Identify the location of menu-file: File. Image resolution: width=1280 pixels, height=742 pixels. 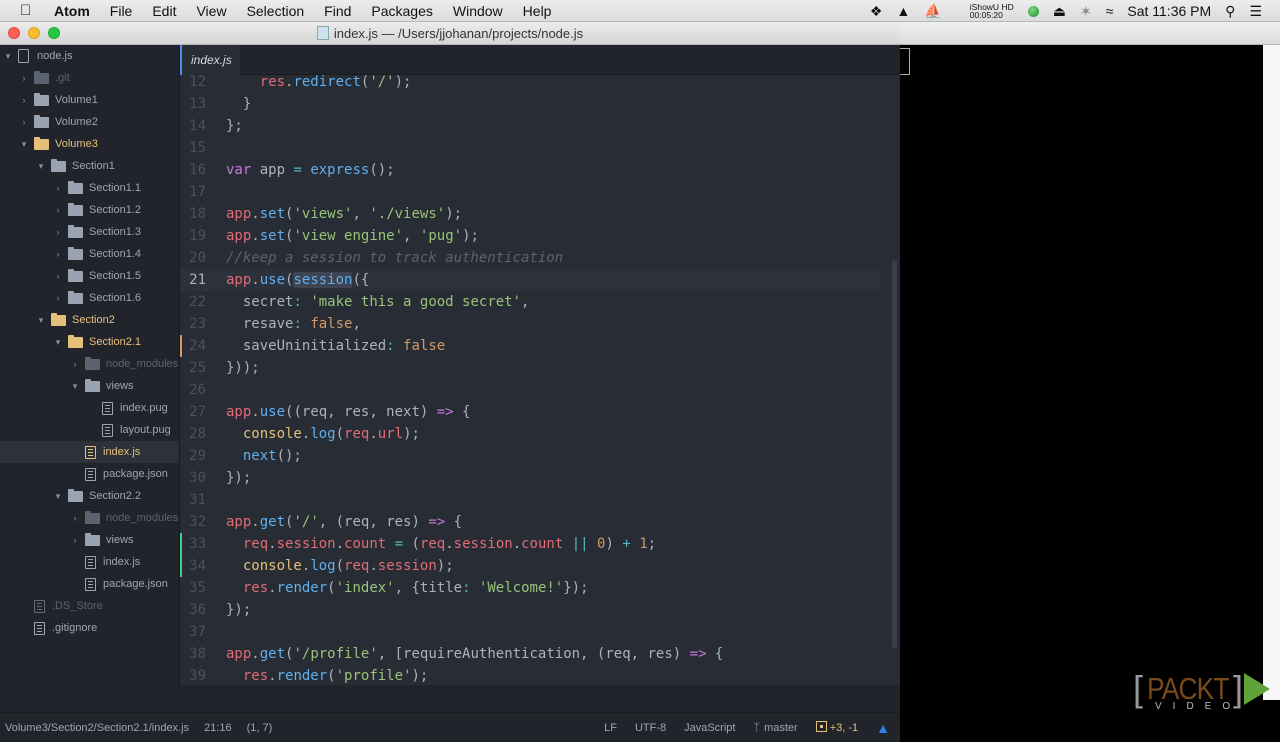
(121, 11).